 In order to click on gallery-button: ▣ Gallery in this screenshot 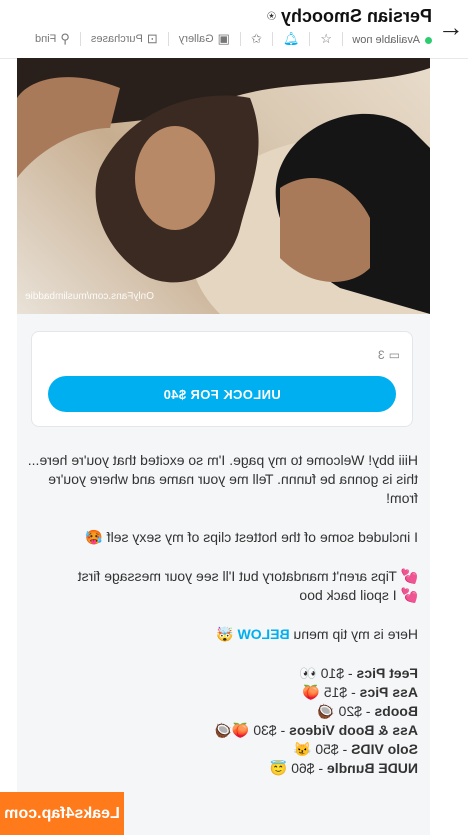, I will do `click(204, 39)`.